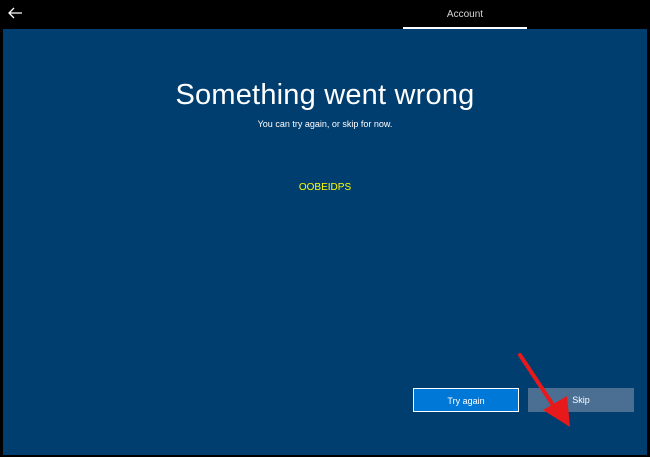 This screenshot has height=457, width=650. Describe the element at coordinates (325, 14) in the screenshot. I see `top-bar: Account` at that location.